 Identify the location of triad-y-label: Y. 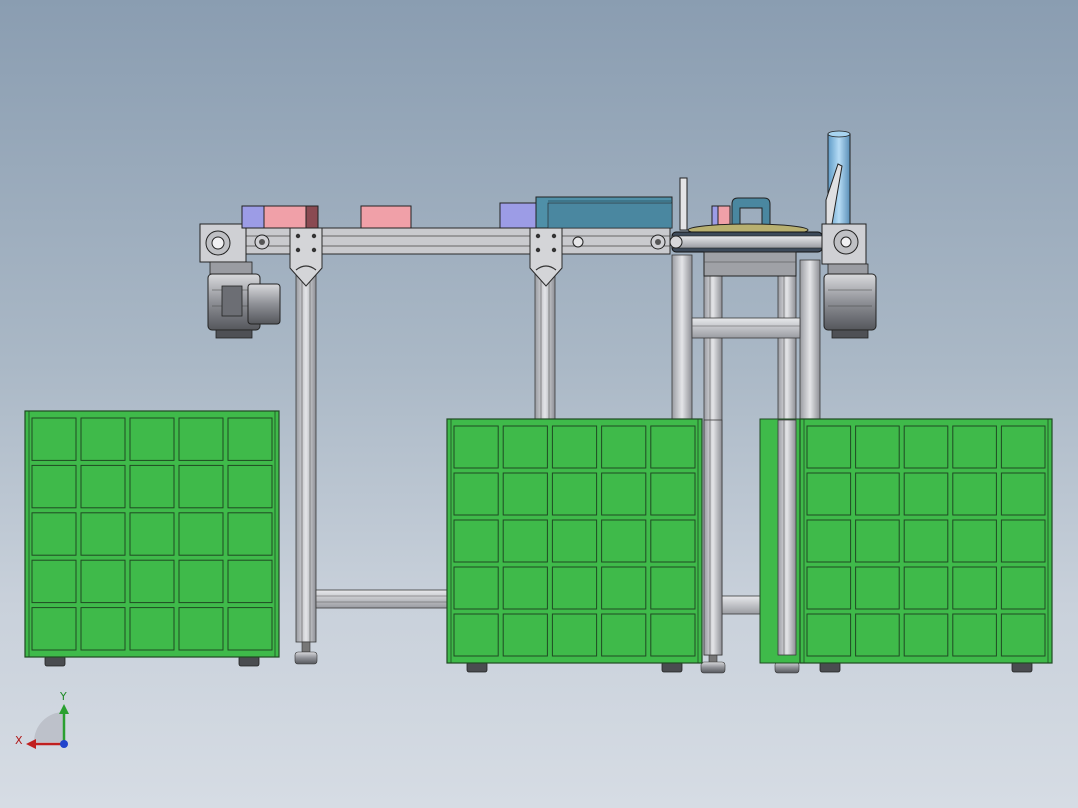
(63, 696).